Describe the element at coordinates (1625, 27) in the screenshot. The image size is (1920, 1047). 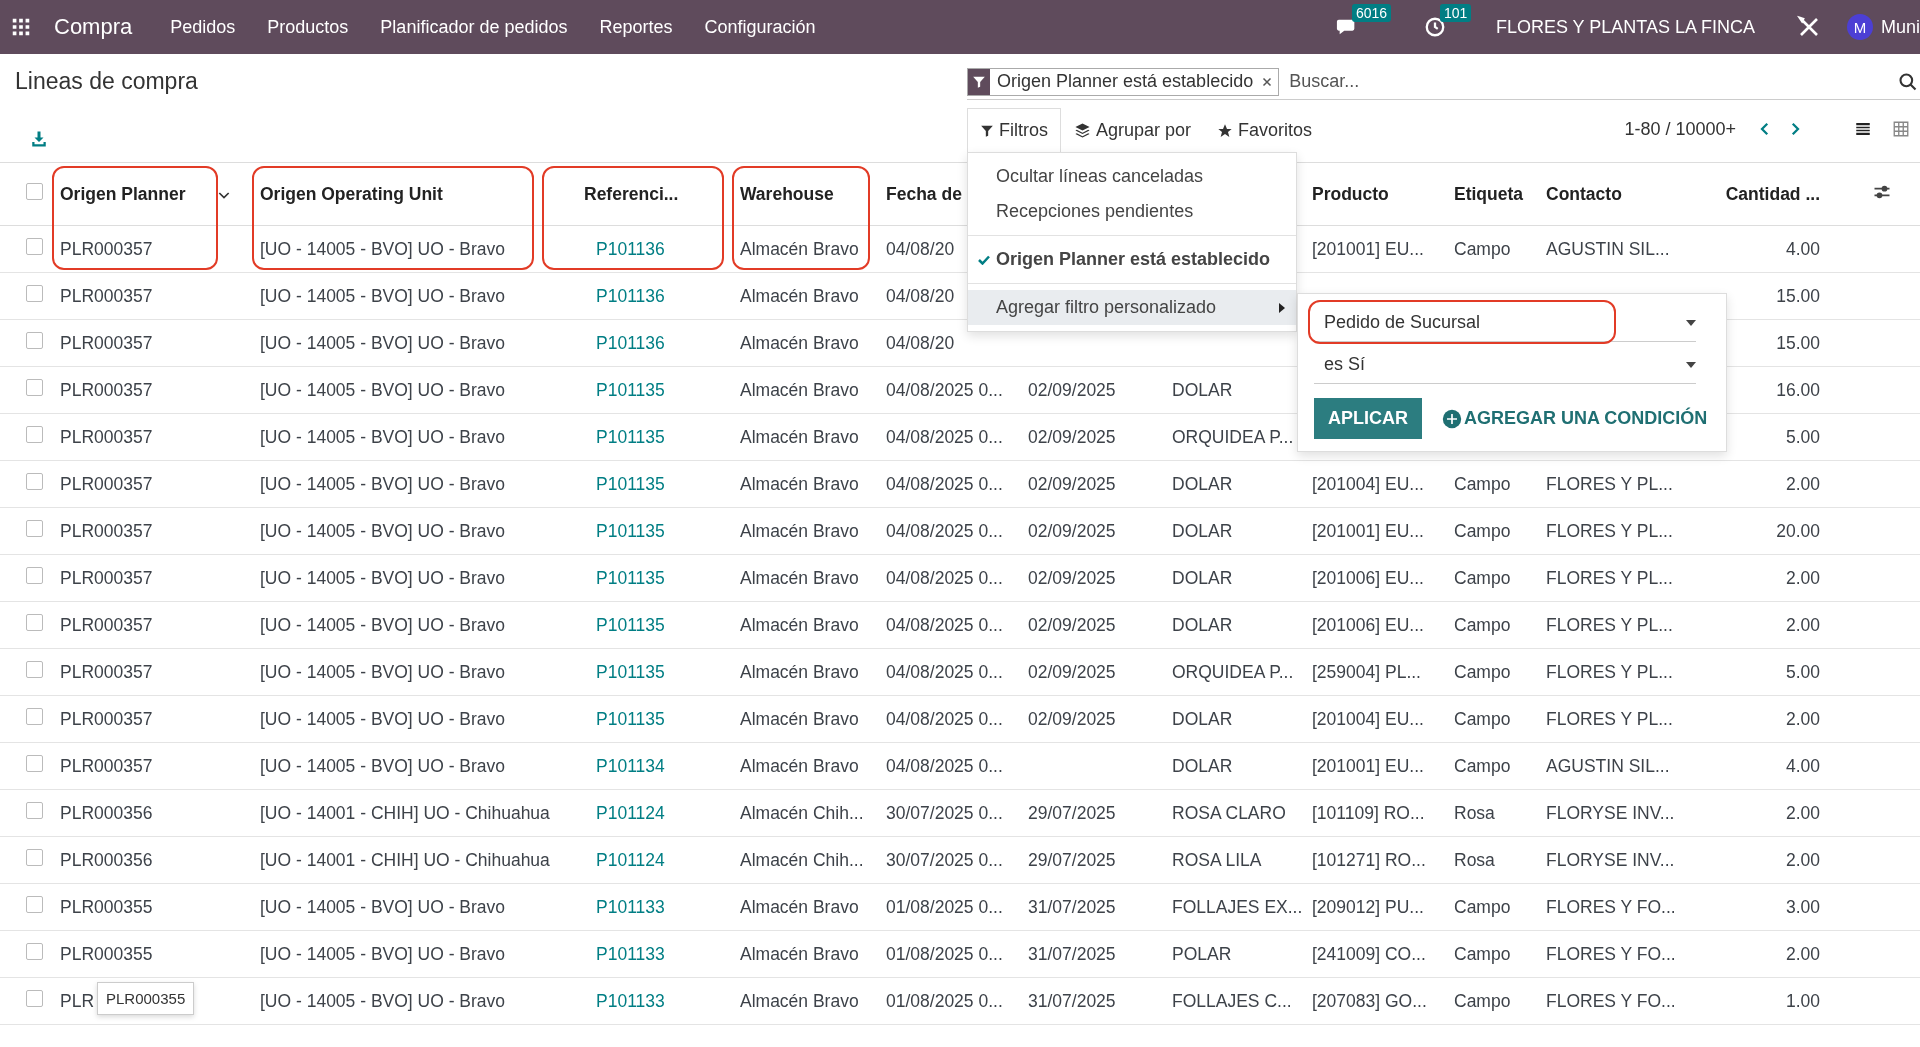
I see `company-name: FLORES Y PLANTAS LA FINCA` at that location.